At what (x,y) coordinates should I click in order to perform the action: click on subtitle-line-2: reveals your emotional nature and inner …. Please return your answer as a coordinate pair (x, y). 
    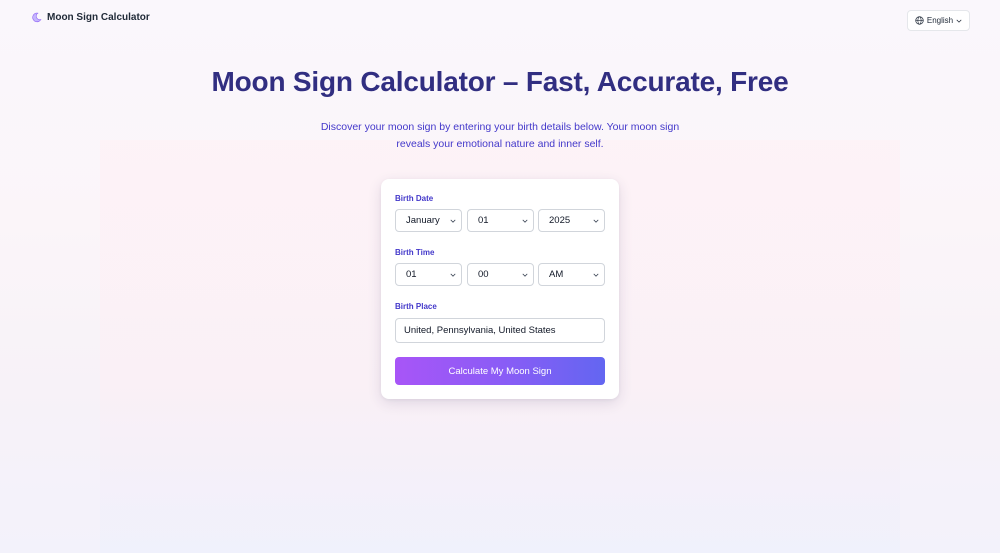
    Looking at the image, I should click on (500, 144).